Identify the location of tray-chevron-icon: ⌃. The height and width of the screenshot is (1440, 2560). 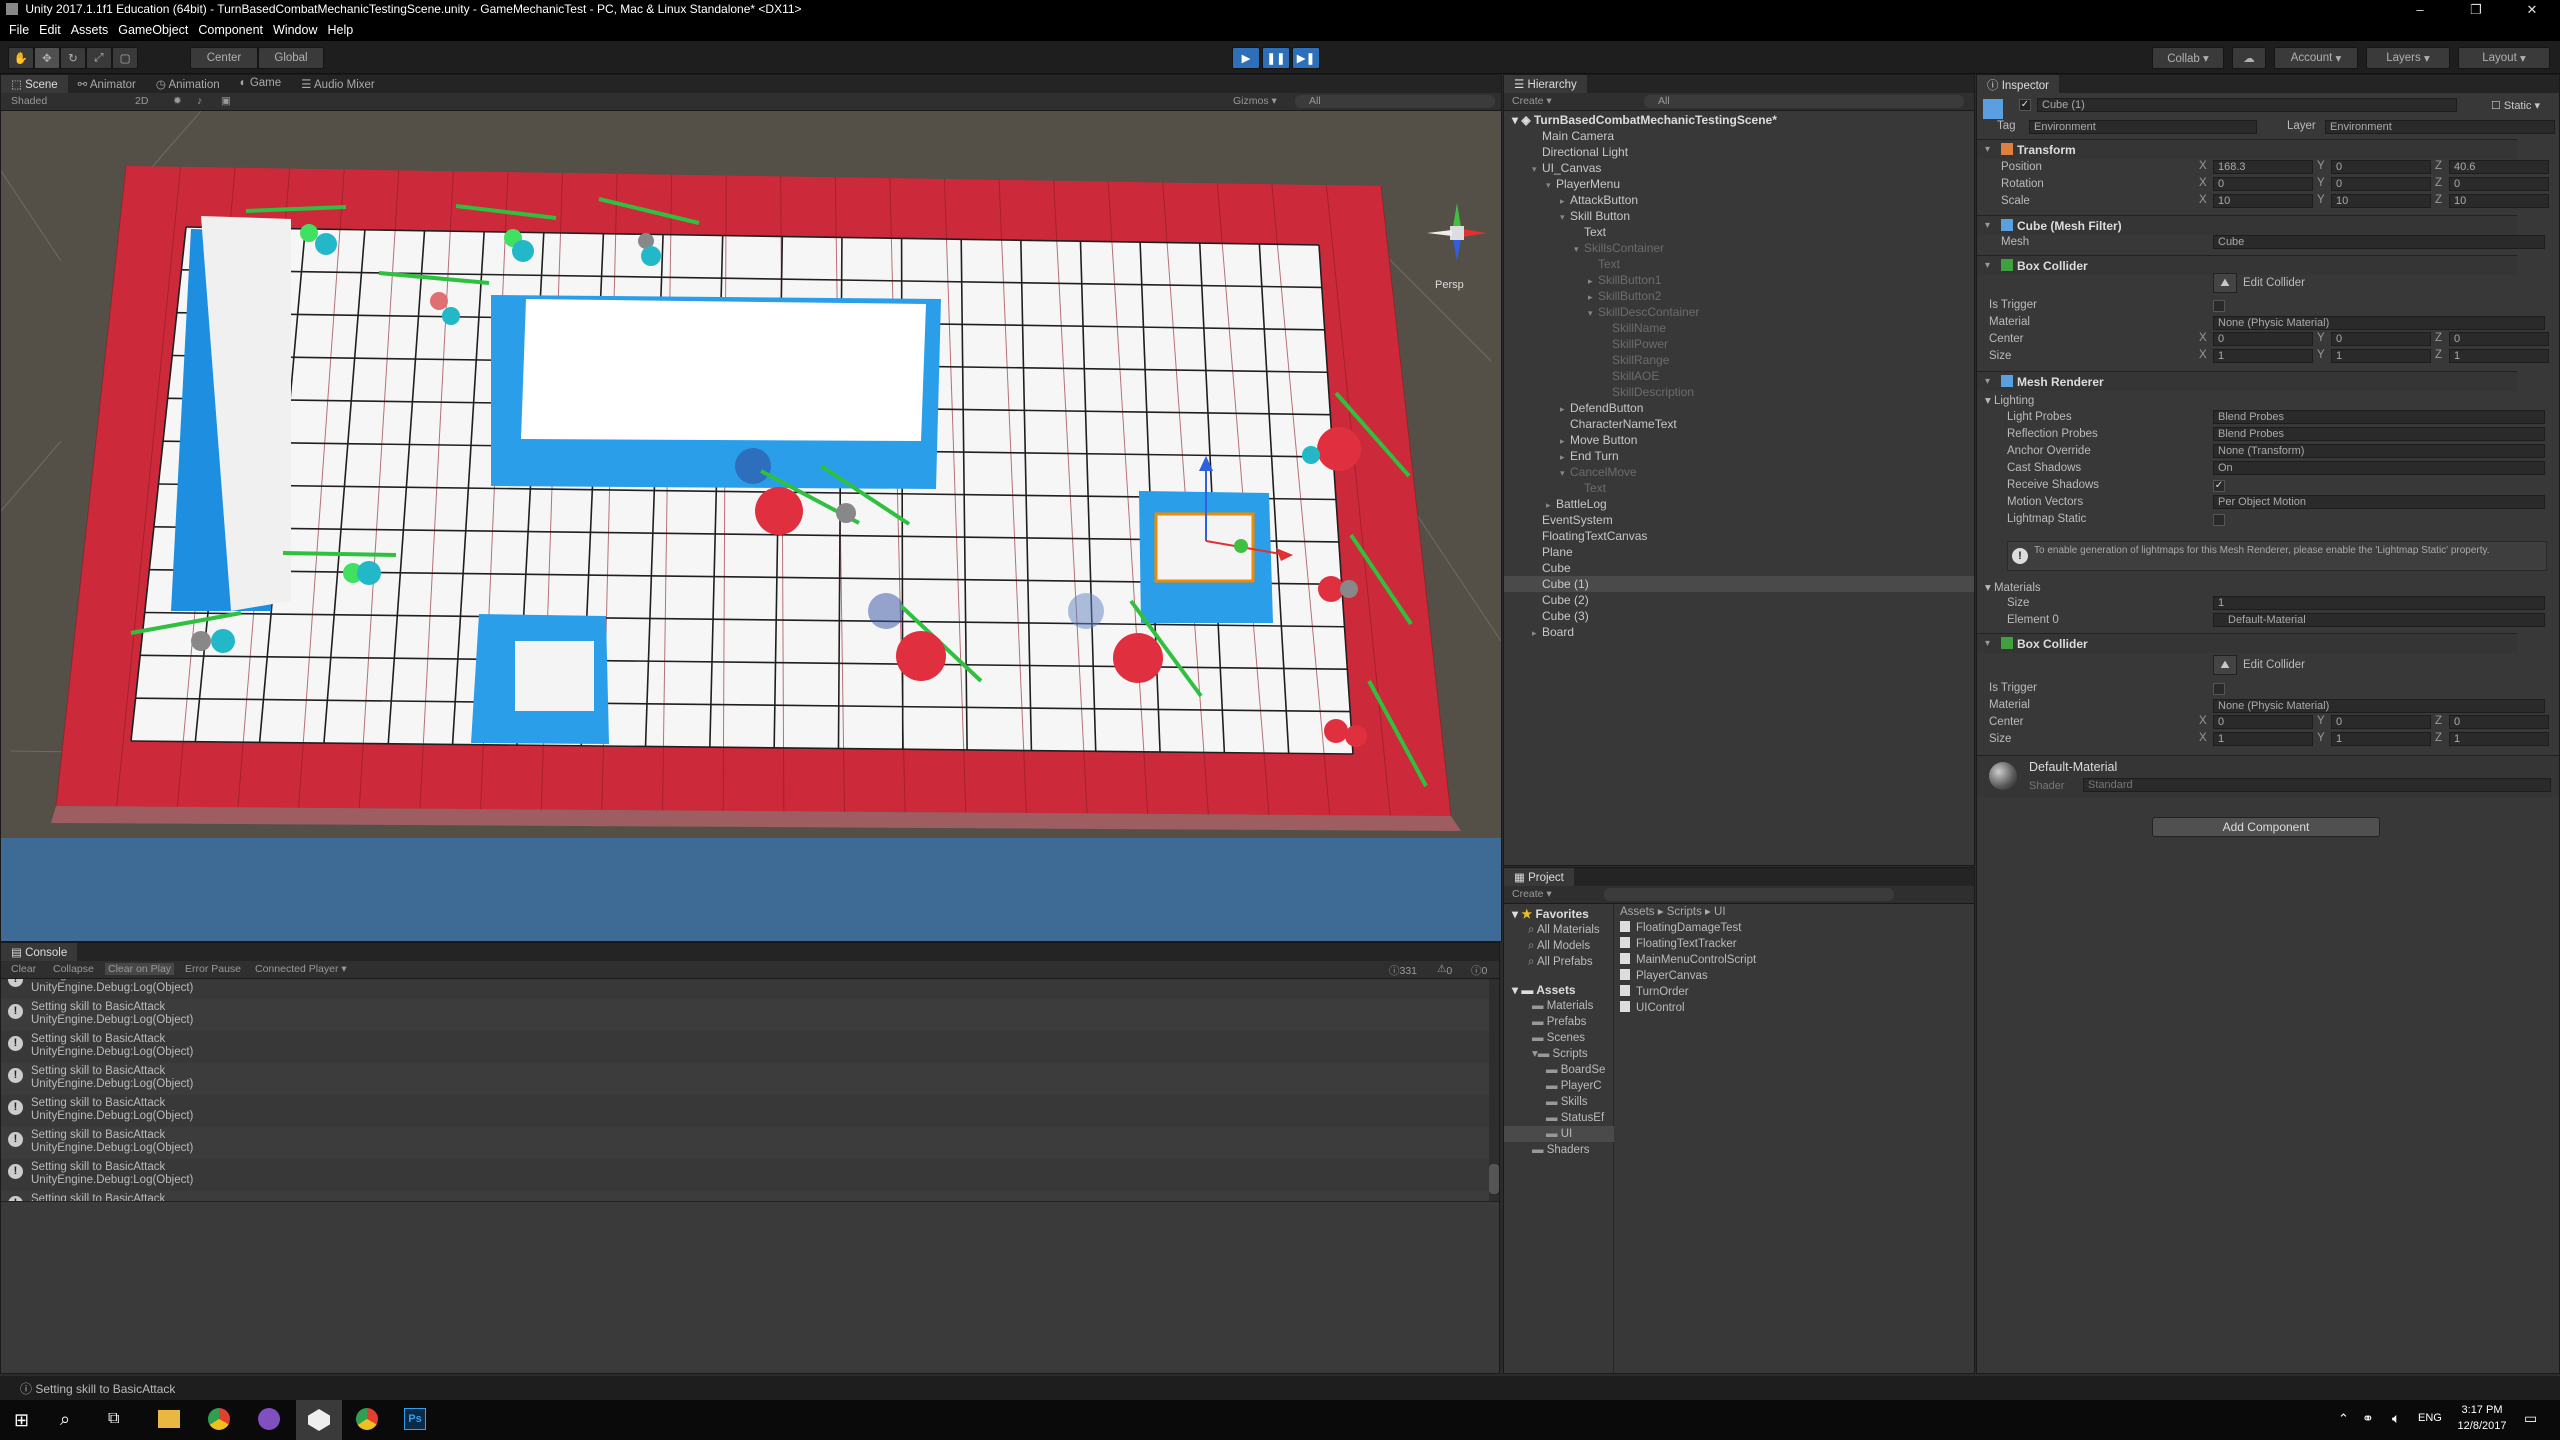
(2343, 1419).